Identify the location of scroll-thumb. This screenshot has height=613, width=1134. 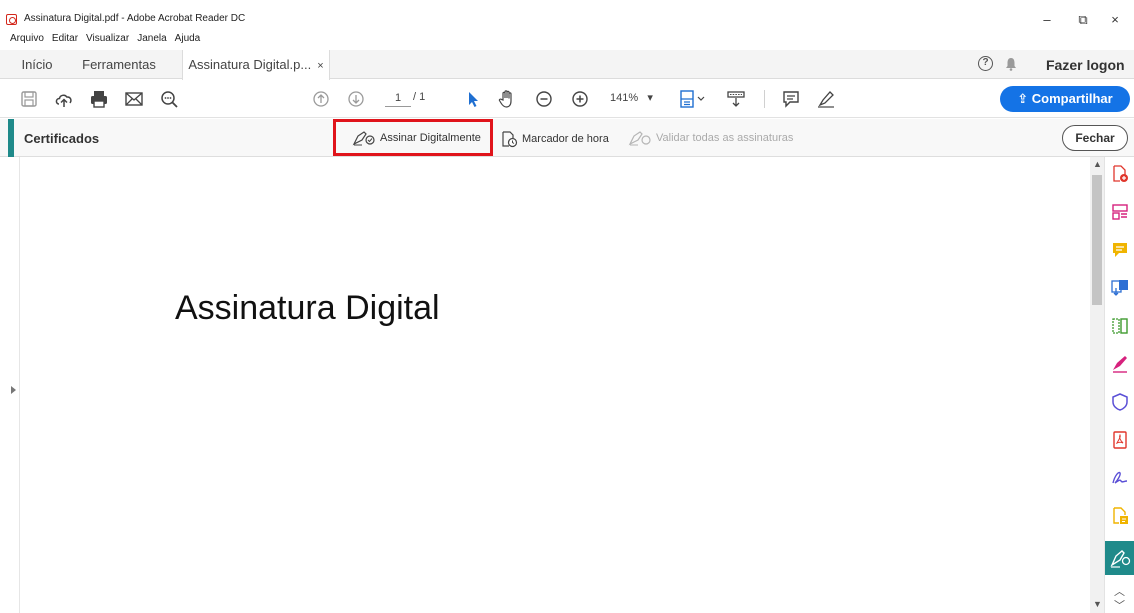
(1097, 240).